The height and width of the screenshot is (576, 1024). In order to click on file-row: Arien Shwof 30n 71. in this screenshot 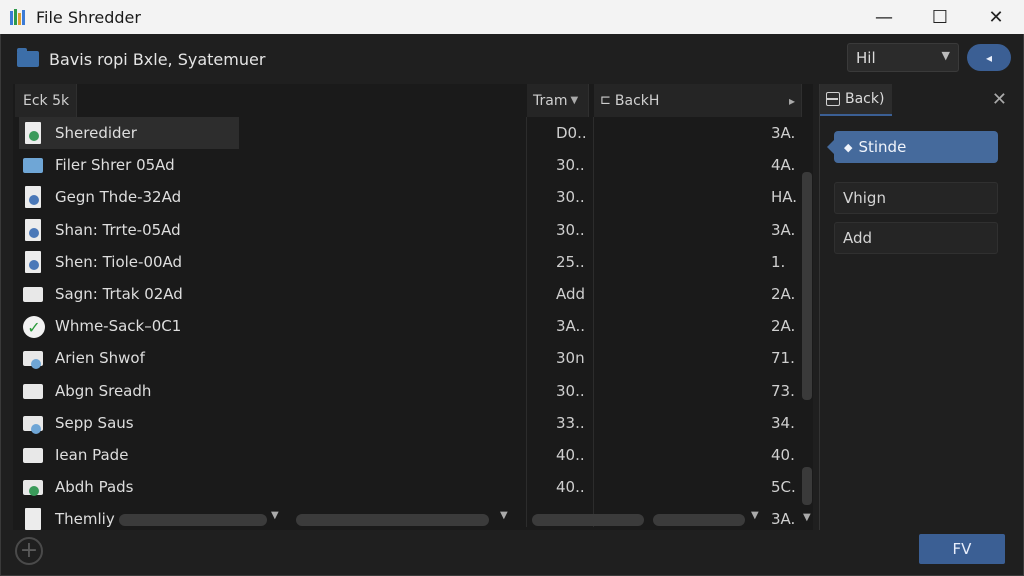, I will do `click(405, 358)`.